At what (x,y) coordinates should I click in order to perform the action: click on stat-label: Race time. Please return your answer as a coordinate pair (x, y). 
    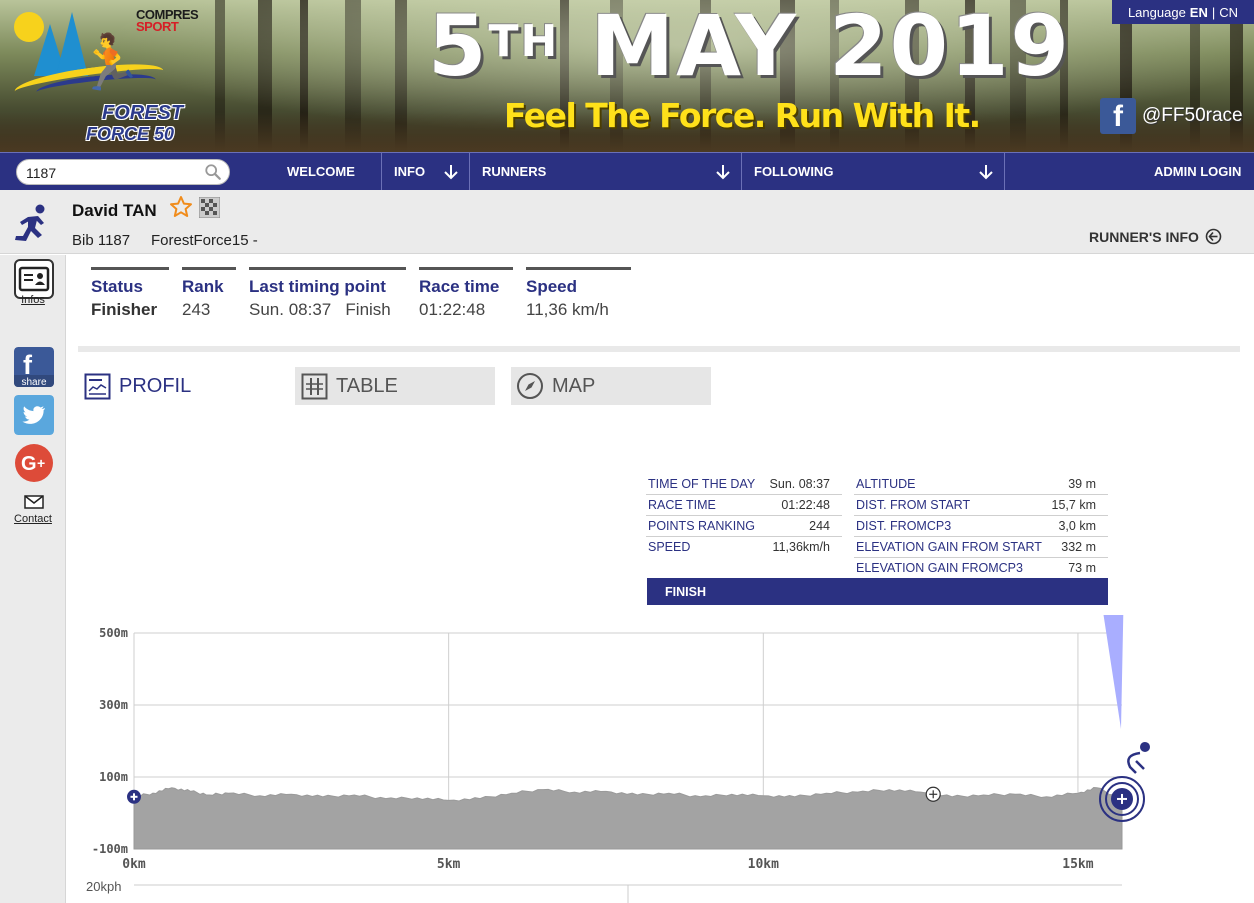
    Looking at the image, I should click on (459, 286).